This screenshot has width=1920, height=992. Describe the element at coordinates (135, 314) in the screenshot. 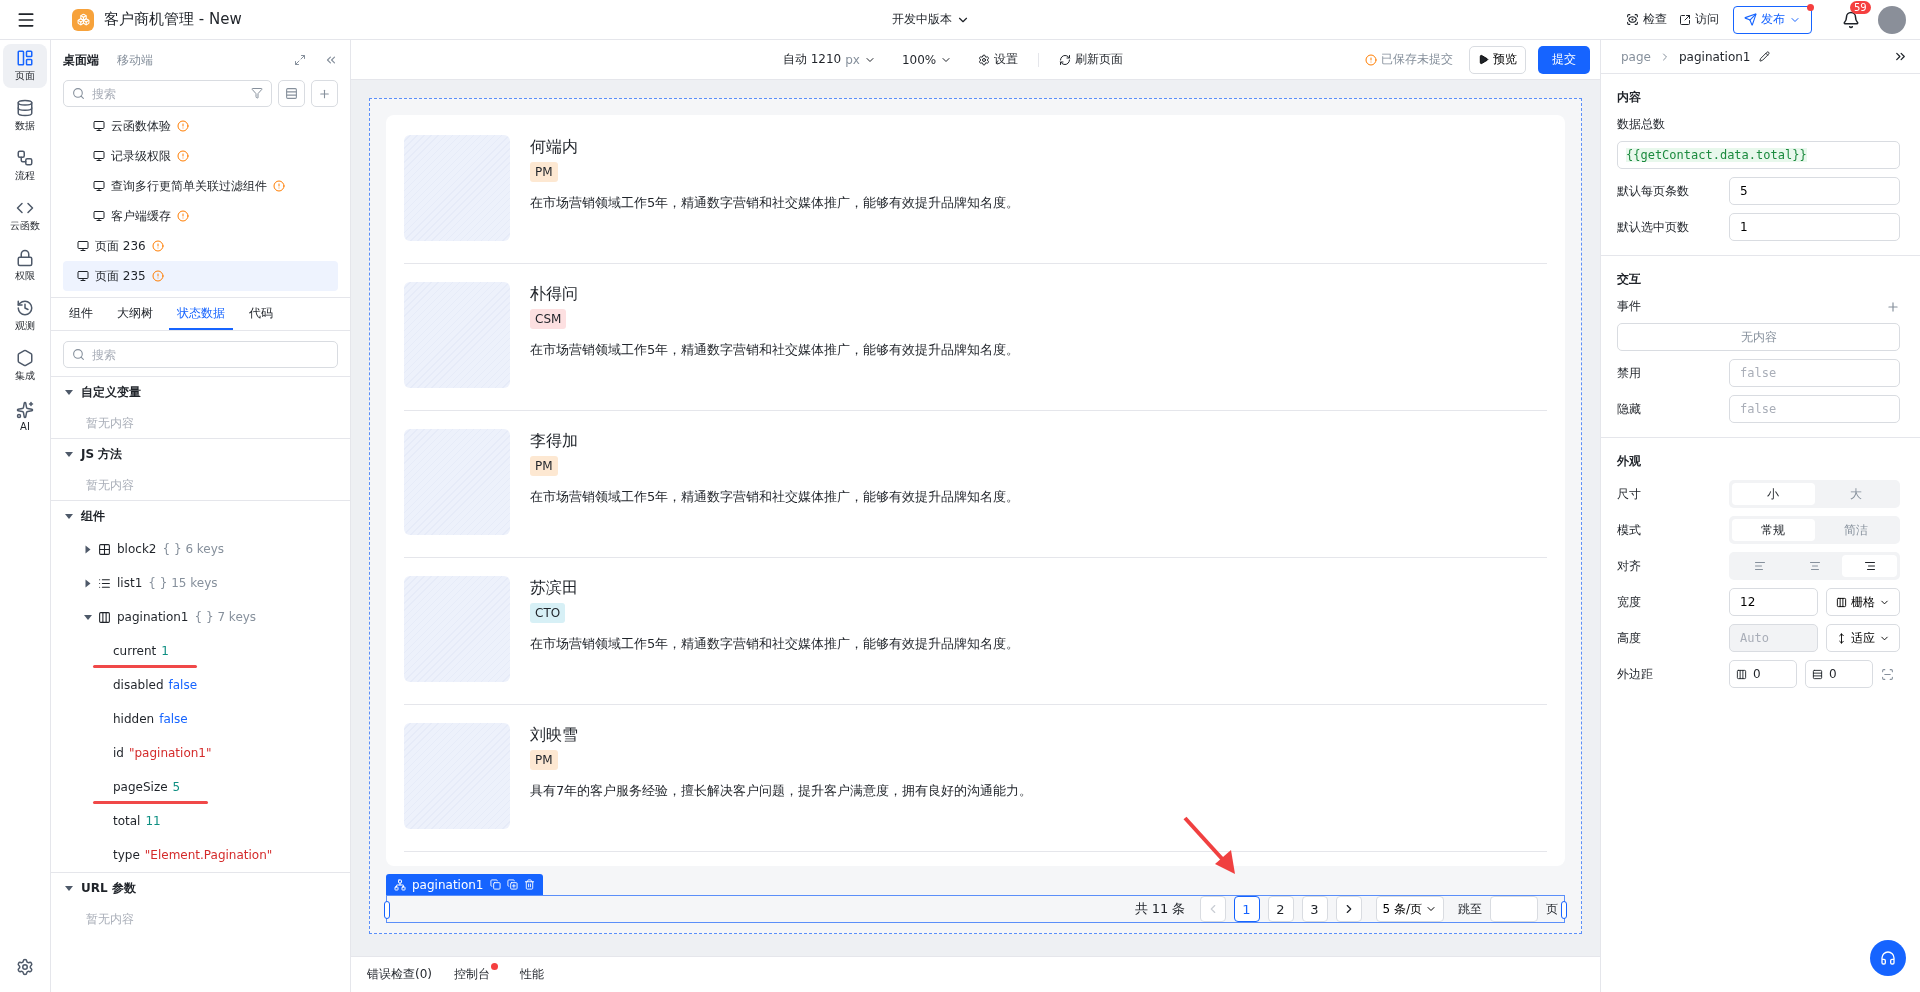

I see `panel-tab: 大纲树` at that location.